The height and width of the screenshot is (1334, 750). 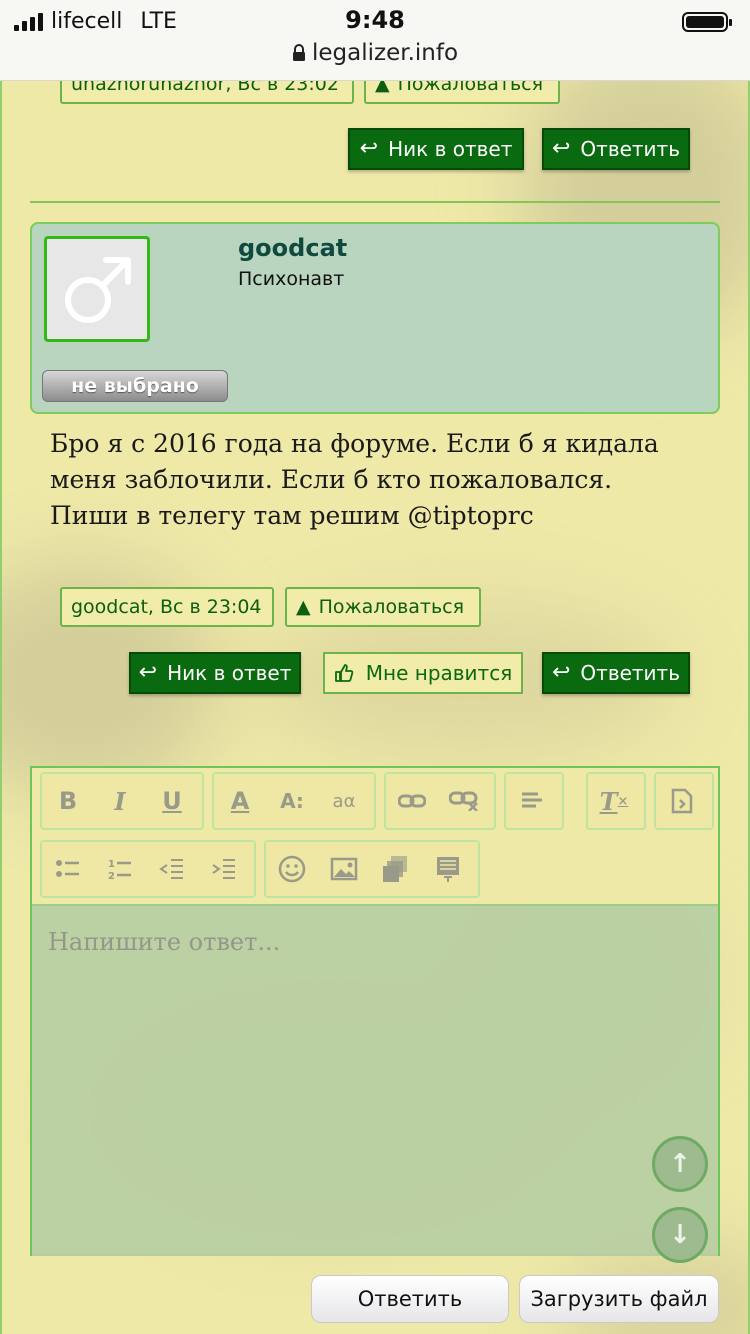 What do you see at coordinates (292, 869) in the screenshot?
I see `smiley-icon` at bounding box center [292, 869].